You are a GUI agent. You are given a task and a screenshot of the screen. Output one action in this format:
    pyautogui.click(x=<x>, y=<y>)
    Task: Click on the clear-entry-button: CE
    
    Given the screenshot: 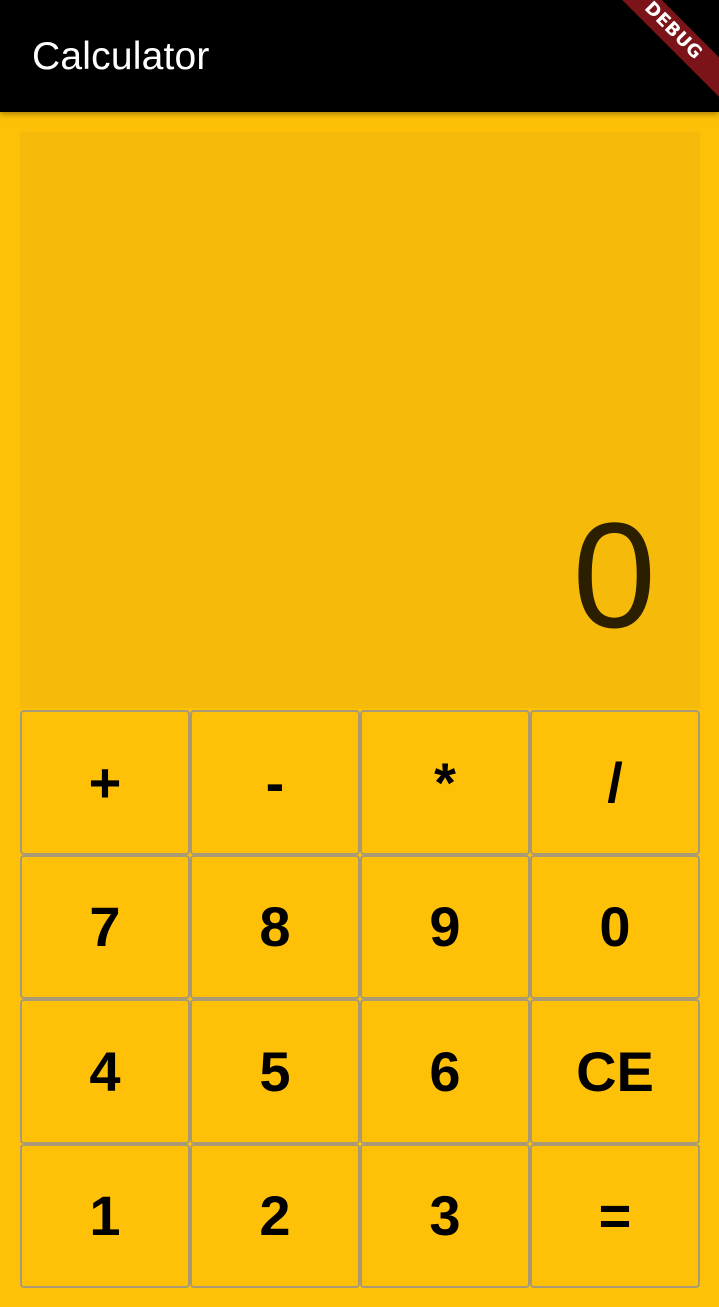 What is the action you would take?
    pyautogui.click(x=615, y=1071)
    